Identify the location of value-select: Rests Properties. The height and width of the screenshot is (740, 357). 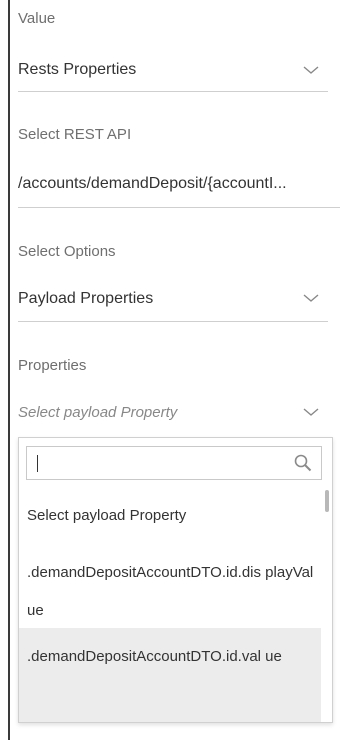
(158, 70).